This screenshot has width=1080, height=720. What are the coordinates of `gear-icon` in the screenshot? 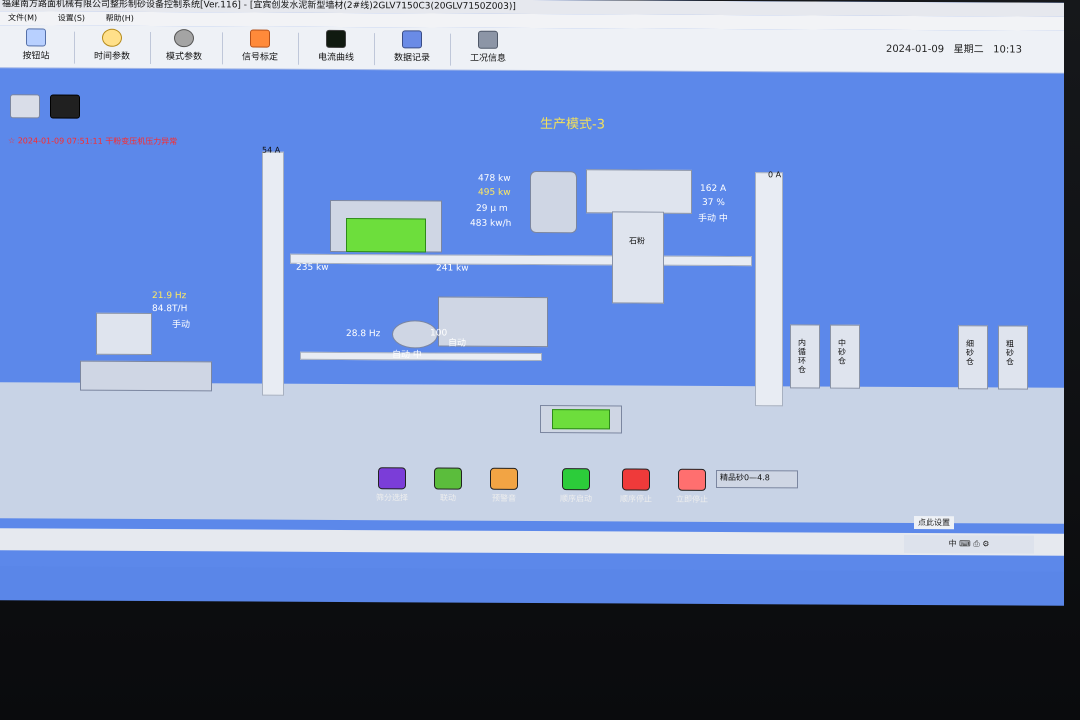 It's located at (184, 38).